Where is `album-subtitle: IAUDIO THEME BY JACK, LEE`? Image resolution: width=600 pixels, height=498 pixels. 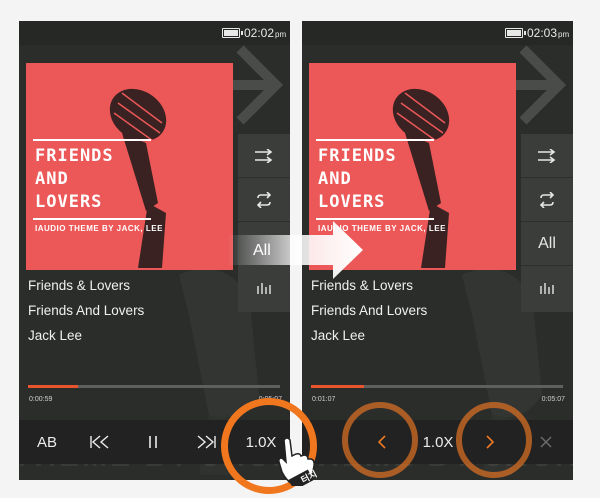 album-subtitle: IAUDIO THEME BY JACK, LEE is located at coordinates (99, 228).